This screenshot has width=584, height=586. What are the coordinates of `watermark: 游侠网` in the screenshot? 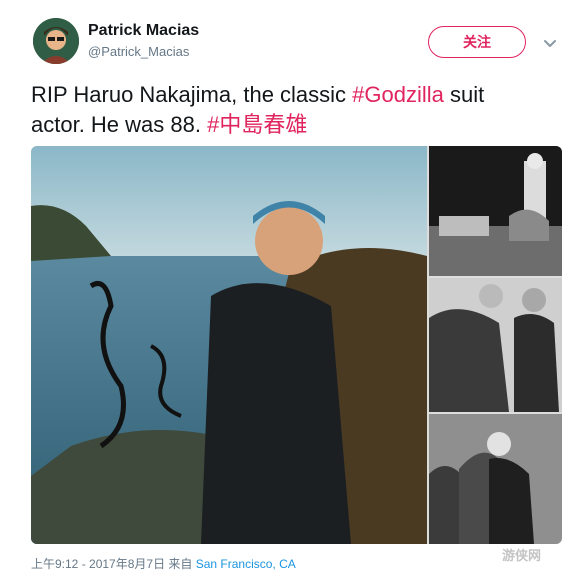 It's located at (522, 555).